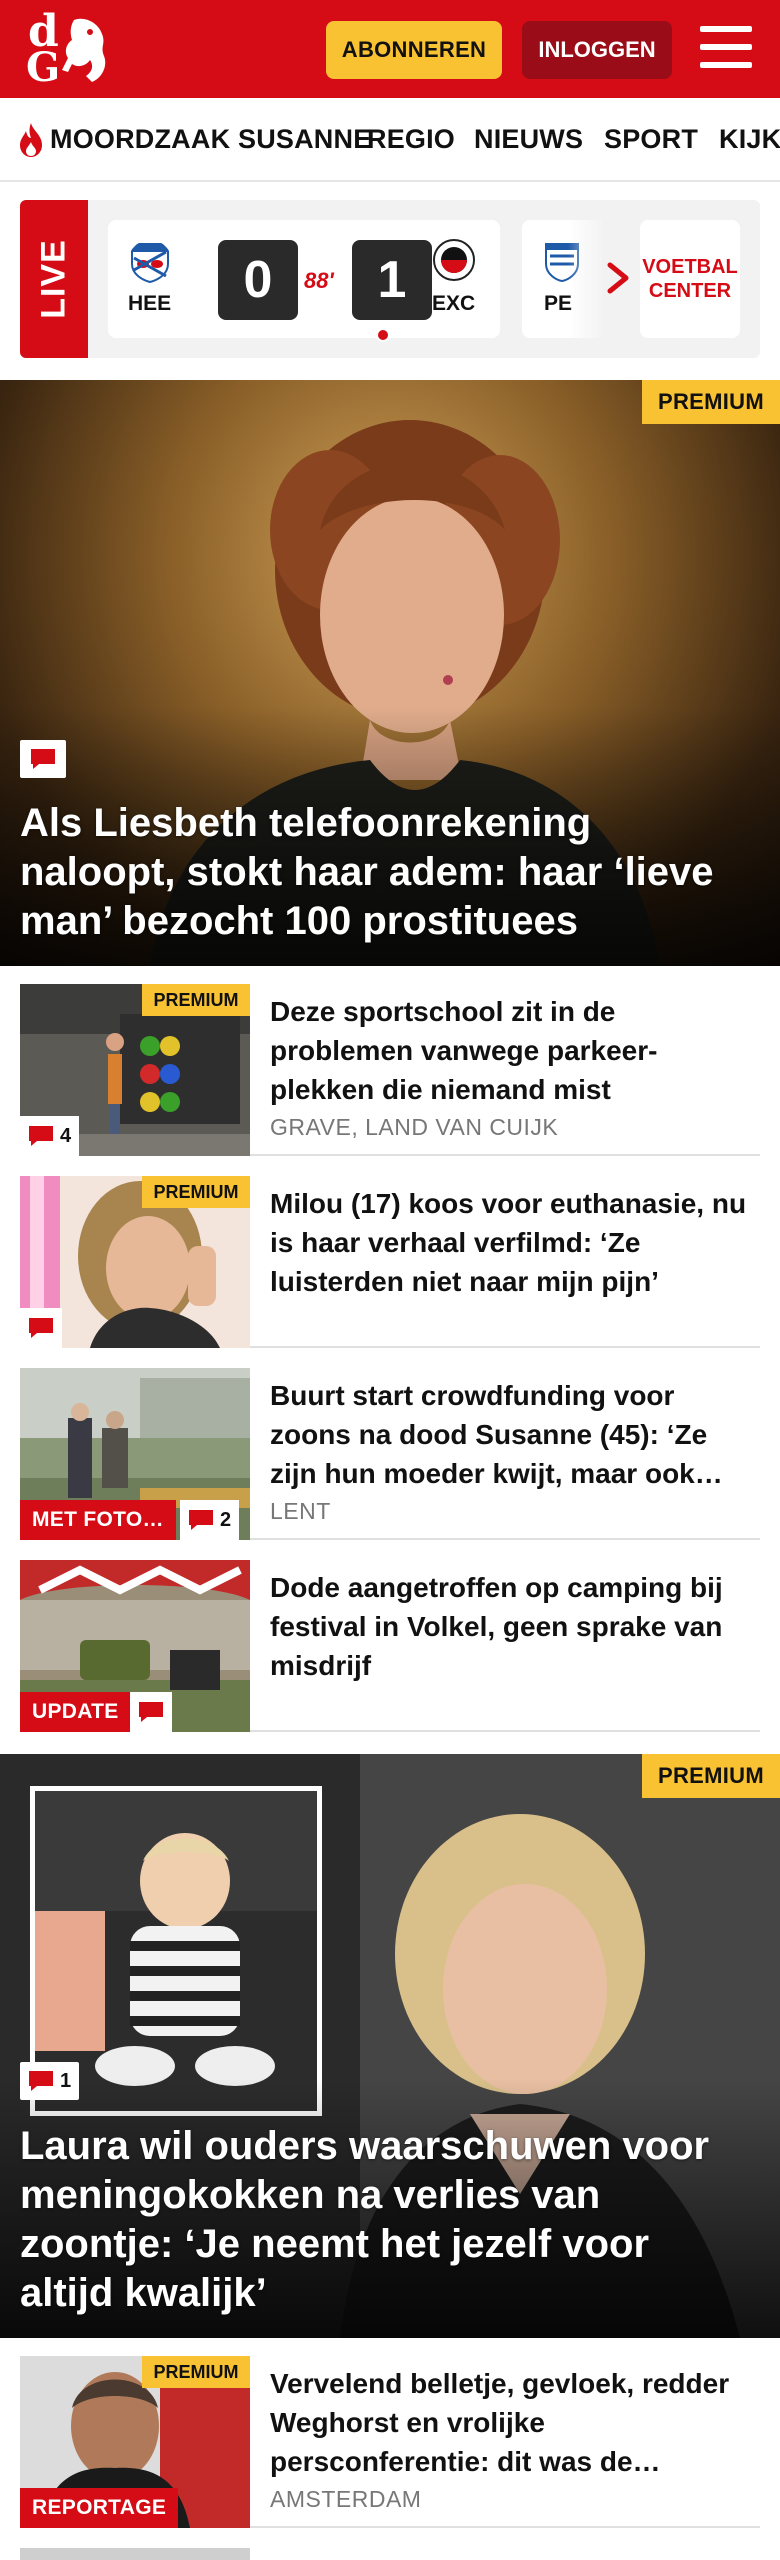  Describe the element at coordinates (454, 260) in the screenshot. I see `excelsior-crest-icon` at that location.